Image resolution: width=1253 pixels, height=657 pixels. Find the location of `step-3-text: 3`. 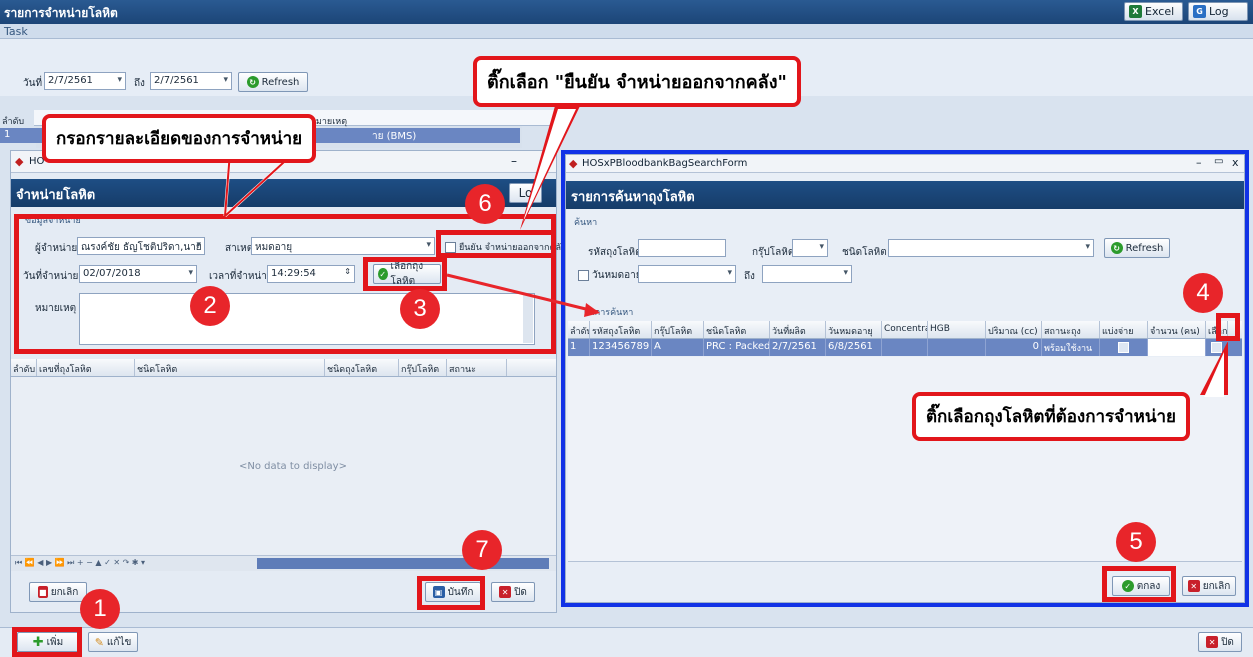

step-3-text: 3 is located at coordinates (420, 308).